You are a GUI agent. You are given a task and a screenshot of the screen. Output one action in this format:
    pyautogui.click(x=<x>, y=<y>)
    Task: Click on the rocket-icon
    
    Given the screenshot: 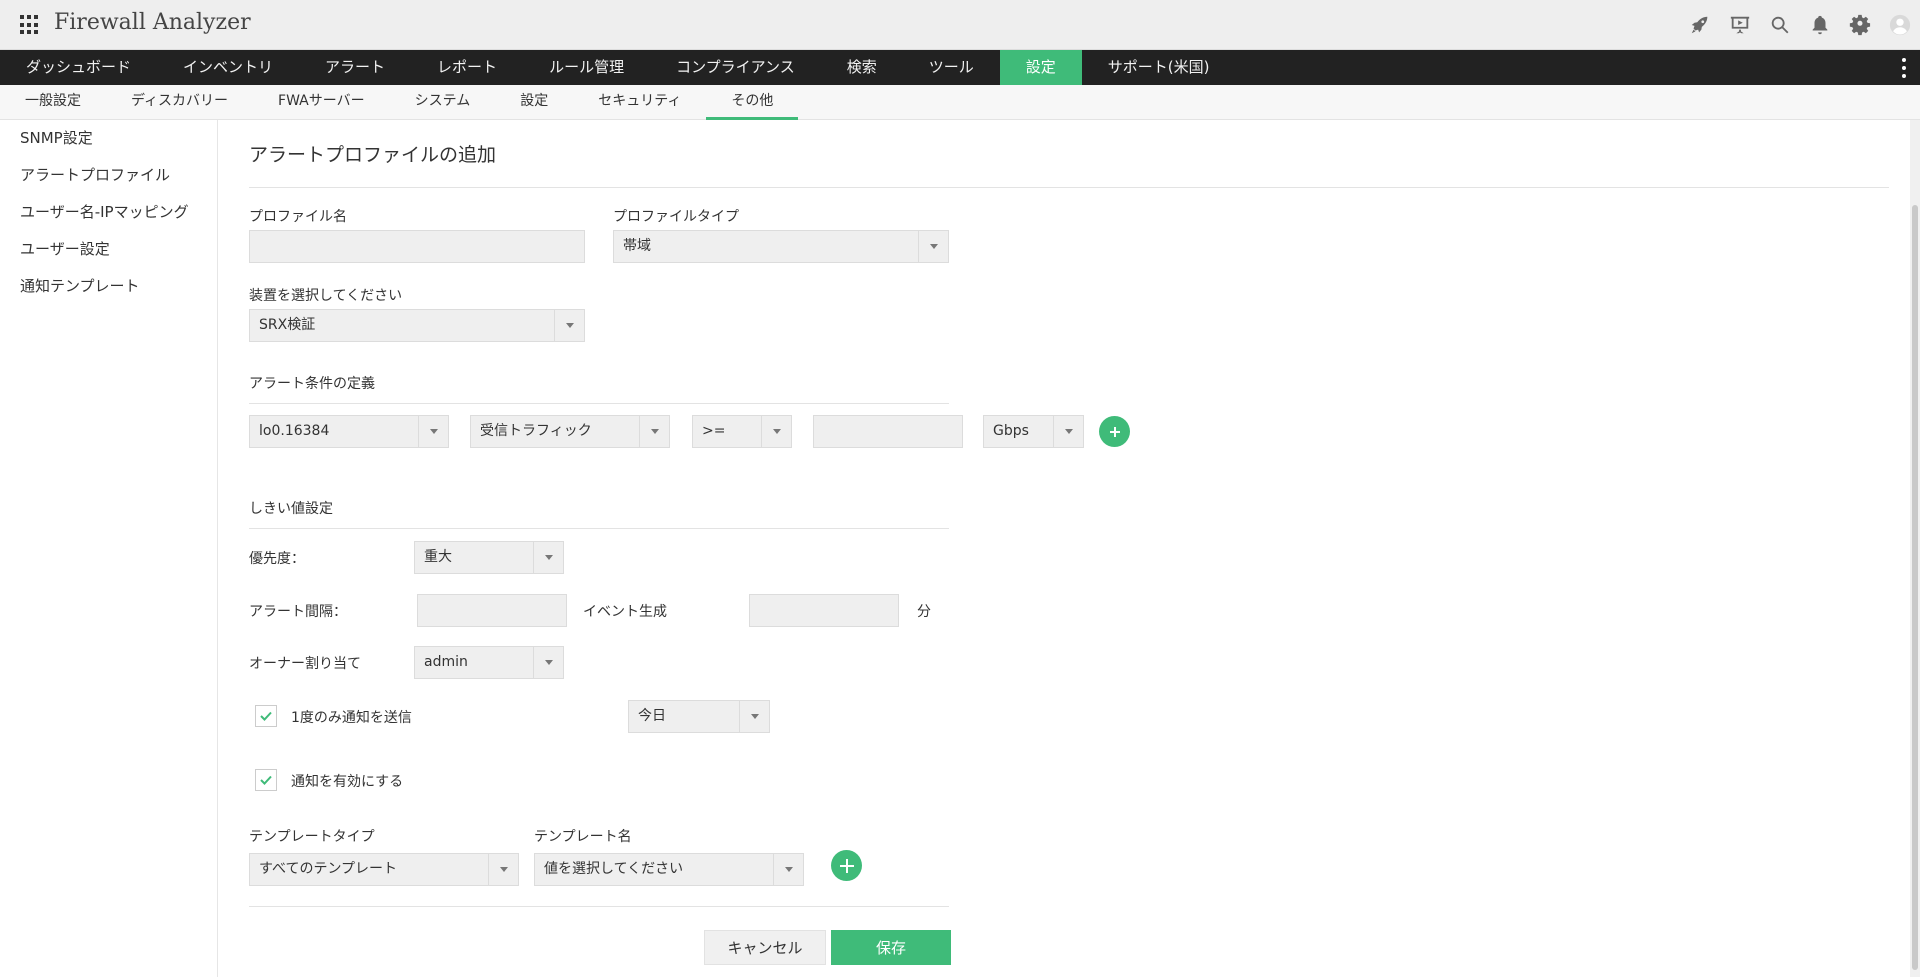 What is the action you would take?
    pyautogui.click(x=1700, y=25)
    